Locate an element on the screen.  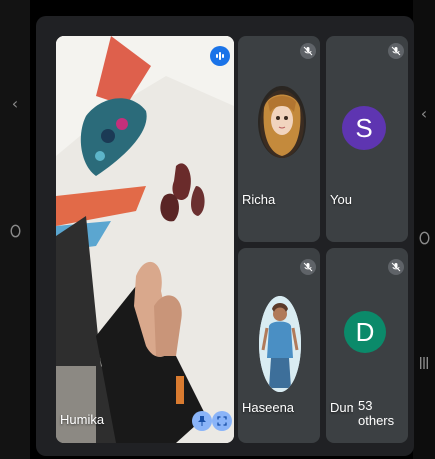
expand-icon is located at coordinates (222, 421).